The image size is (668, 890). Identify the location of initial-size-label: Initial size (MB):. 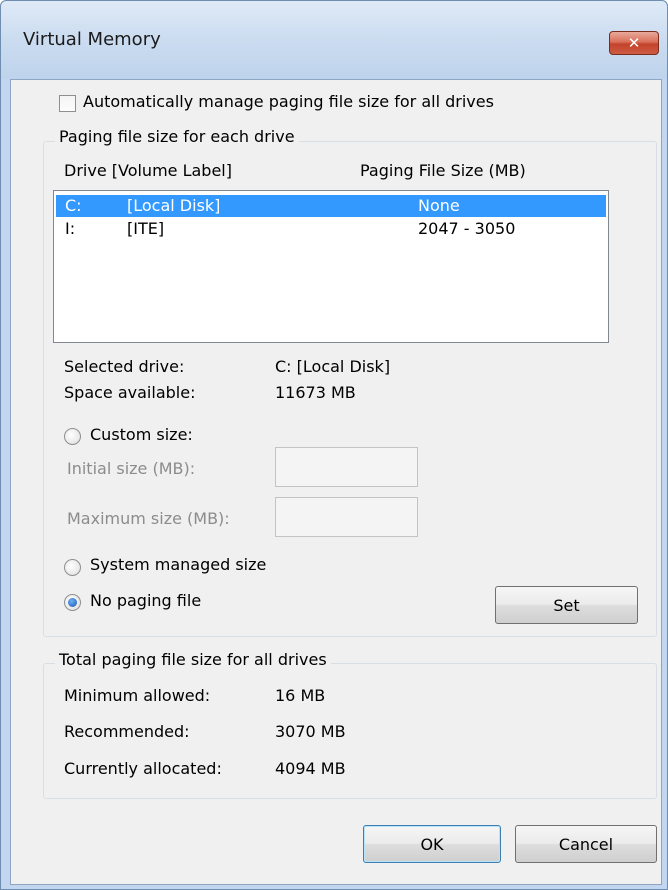
(131, 468).